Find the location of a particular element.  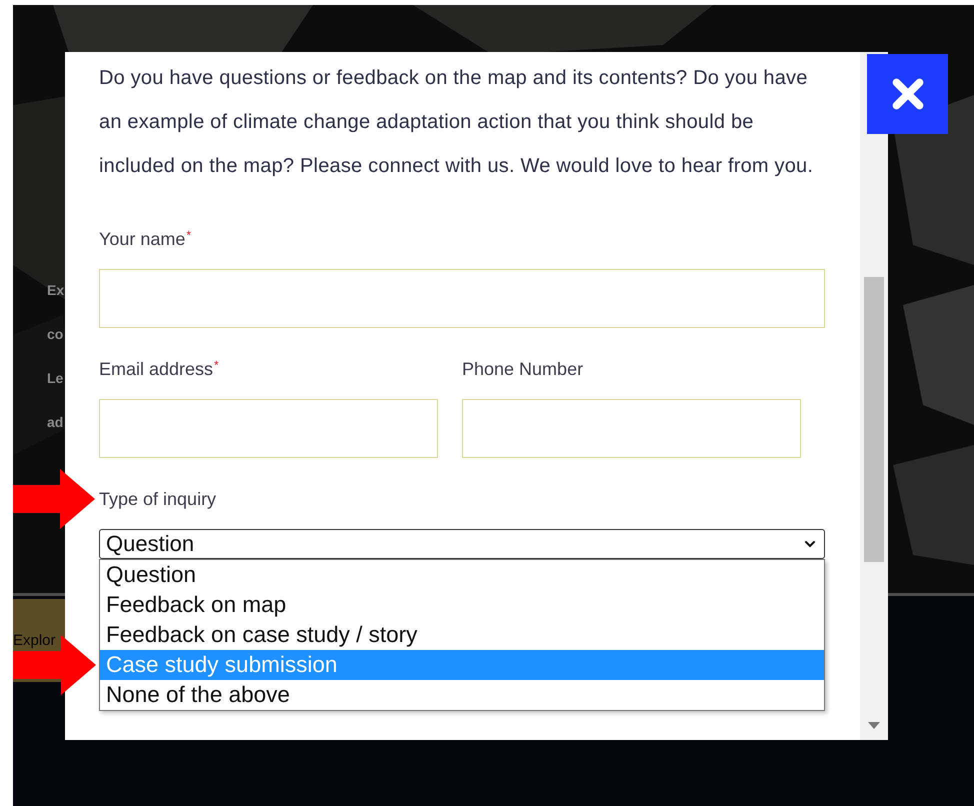

intro-paragraph: Do you have questions or feedback on the map and its contents? Do you have an example of climate change adaptation action that you think should be included on the map? Please connect with us. We would love to hear from you. is located at coordinates (456, 122).